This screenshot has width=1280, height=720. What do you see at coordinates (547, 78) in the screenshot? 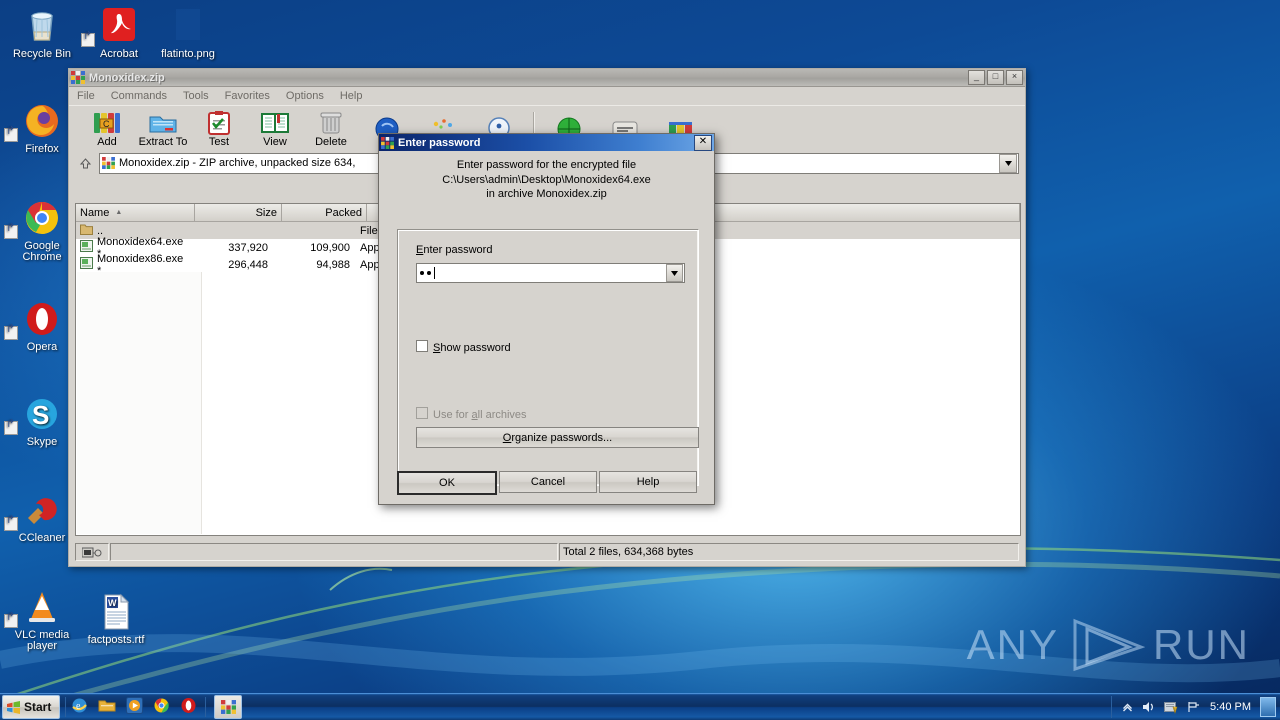
I see `winrar-titlebar: Monoxidex.zip _ □ ×` at bounding box center [547, 78].